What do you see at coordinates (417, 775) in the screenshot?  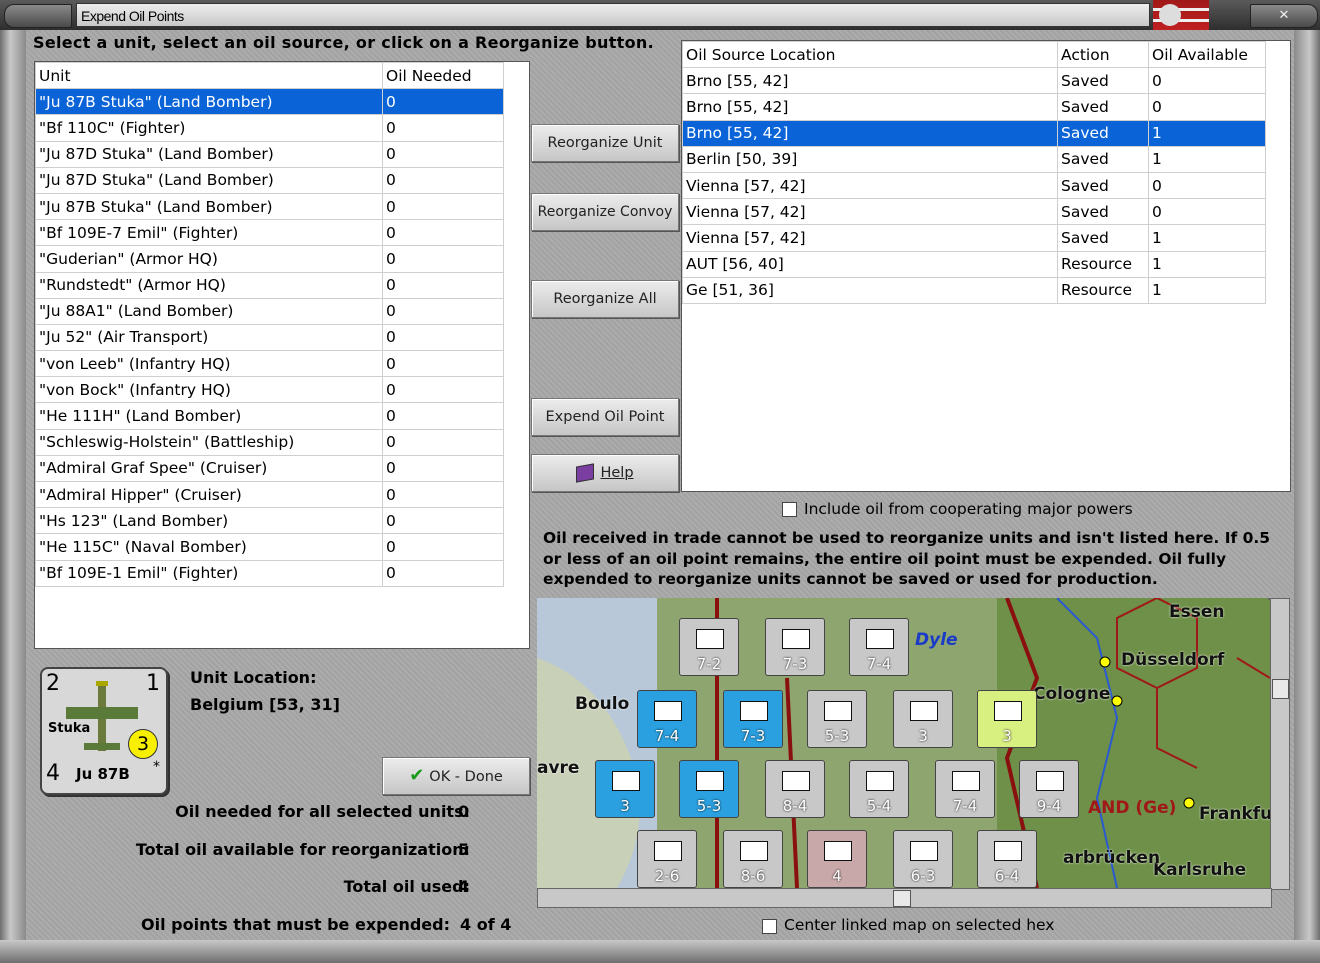 I see `checkmark-icon: ✔` at bounding box center [417, 775].